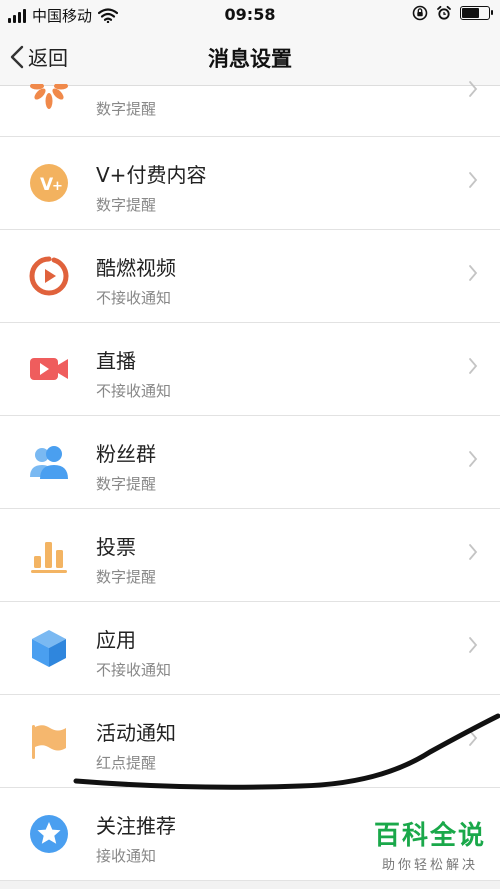 The height and width of the screenshot is (889, 500). What do you see at coordinates (49, 834) in the screenshot?
I see `star-badge-icon` at bounding box center [49, 834].